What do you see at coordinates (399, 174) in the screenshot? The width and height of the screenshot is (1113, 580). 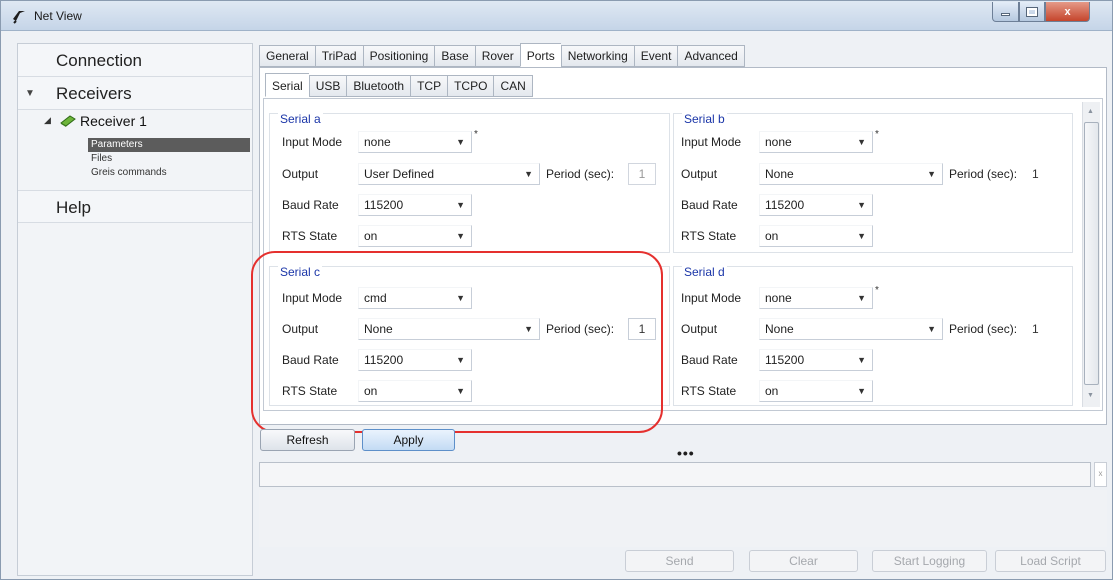 I see `serial-a-output-value: User Defined` at bounding box center [399, 174].